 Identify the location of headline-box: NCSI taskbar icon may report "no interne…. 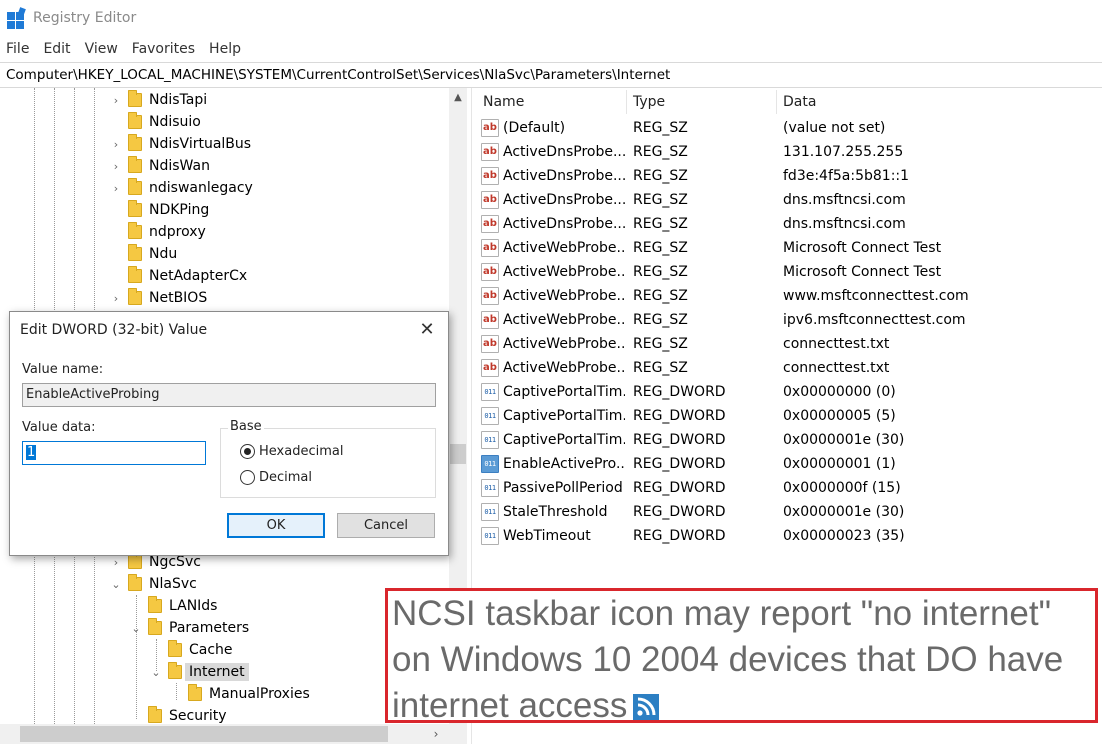
(741, 656).